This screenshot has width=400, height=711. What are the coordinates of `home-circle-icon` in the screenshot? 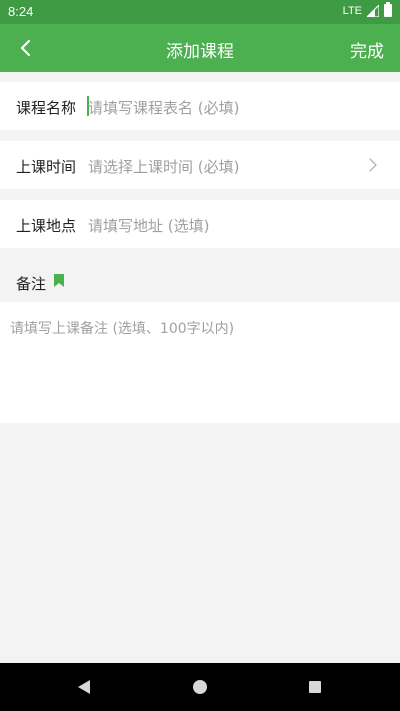 It's located at (200, 687).